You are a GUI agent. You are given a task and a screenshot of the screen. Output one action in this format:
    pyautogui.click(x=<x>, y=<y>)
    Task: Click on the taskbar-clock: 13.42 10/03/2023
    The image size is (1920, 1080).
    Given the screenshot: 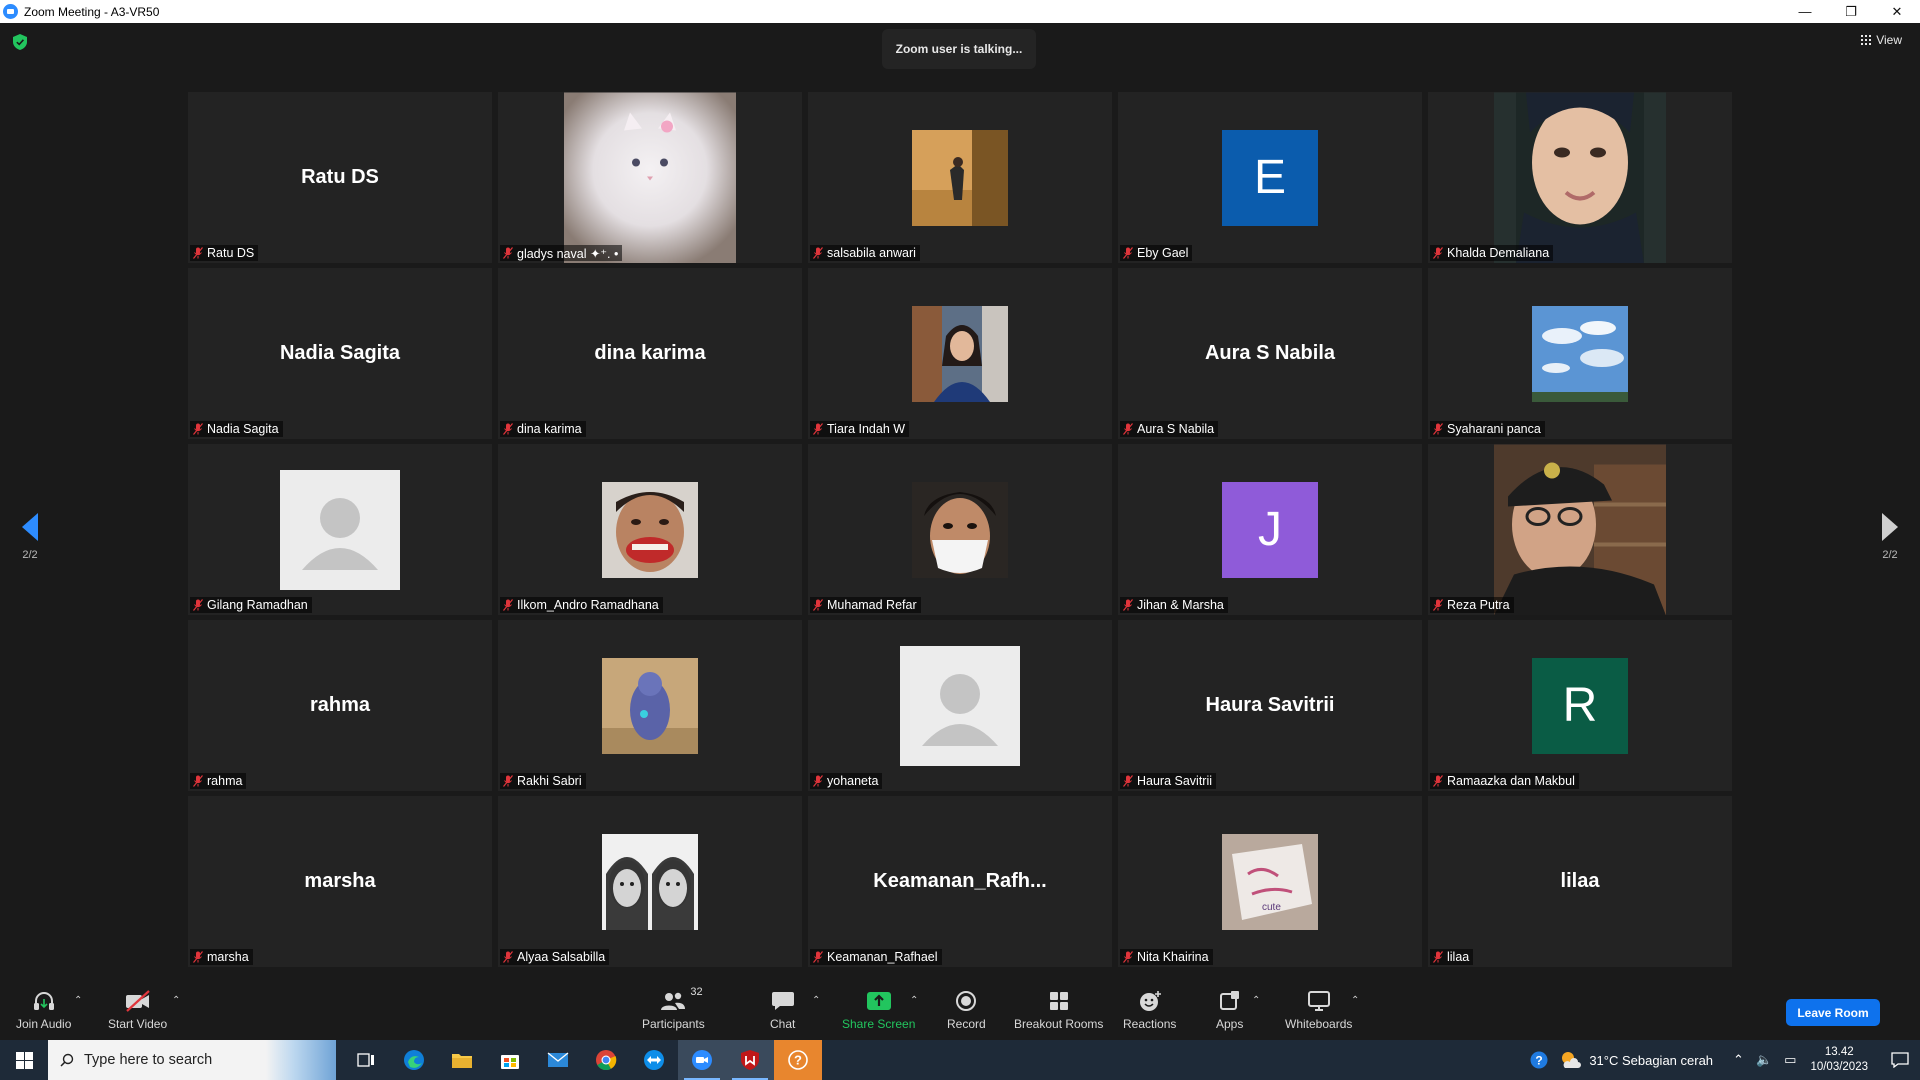 What is the action you would take?
    pyautogui.click(x=1839, y=1060)
    